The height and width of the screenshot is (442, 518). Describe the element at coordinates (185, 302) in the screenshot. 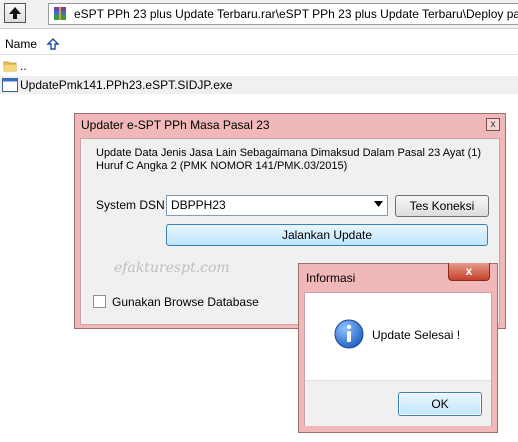

I see `browse-database-label: Gunakan Browse Database` at that location.